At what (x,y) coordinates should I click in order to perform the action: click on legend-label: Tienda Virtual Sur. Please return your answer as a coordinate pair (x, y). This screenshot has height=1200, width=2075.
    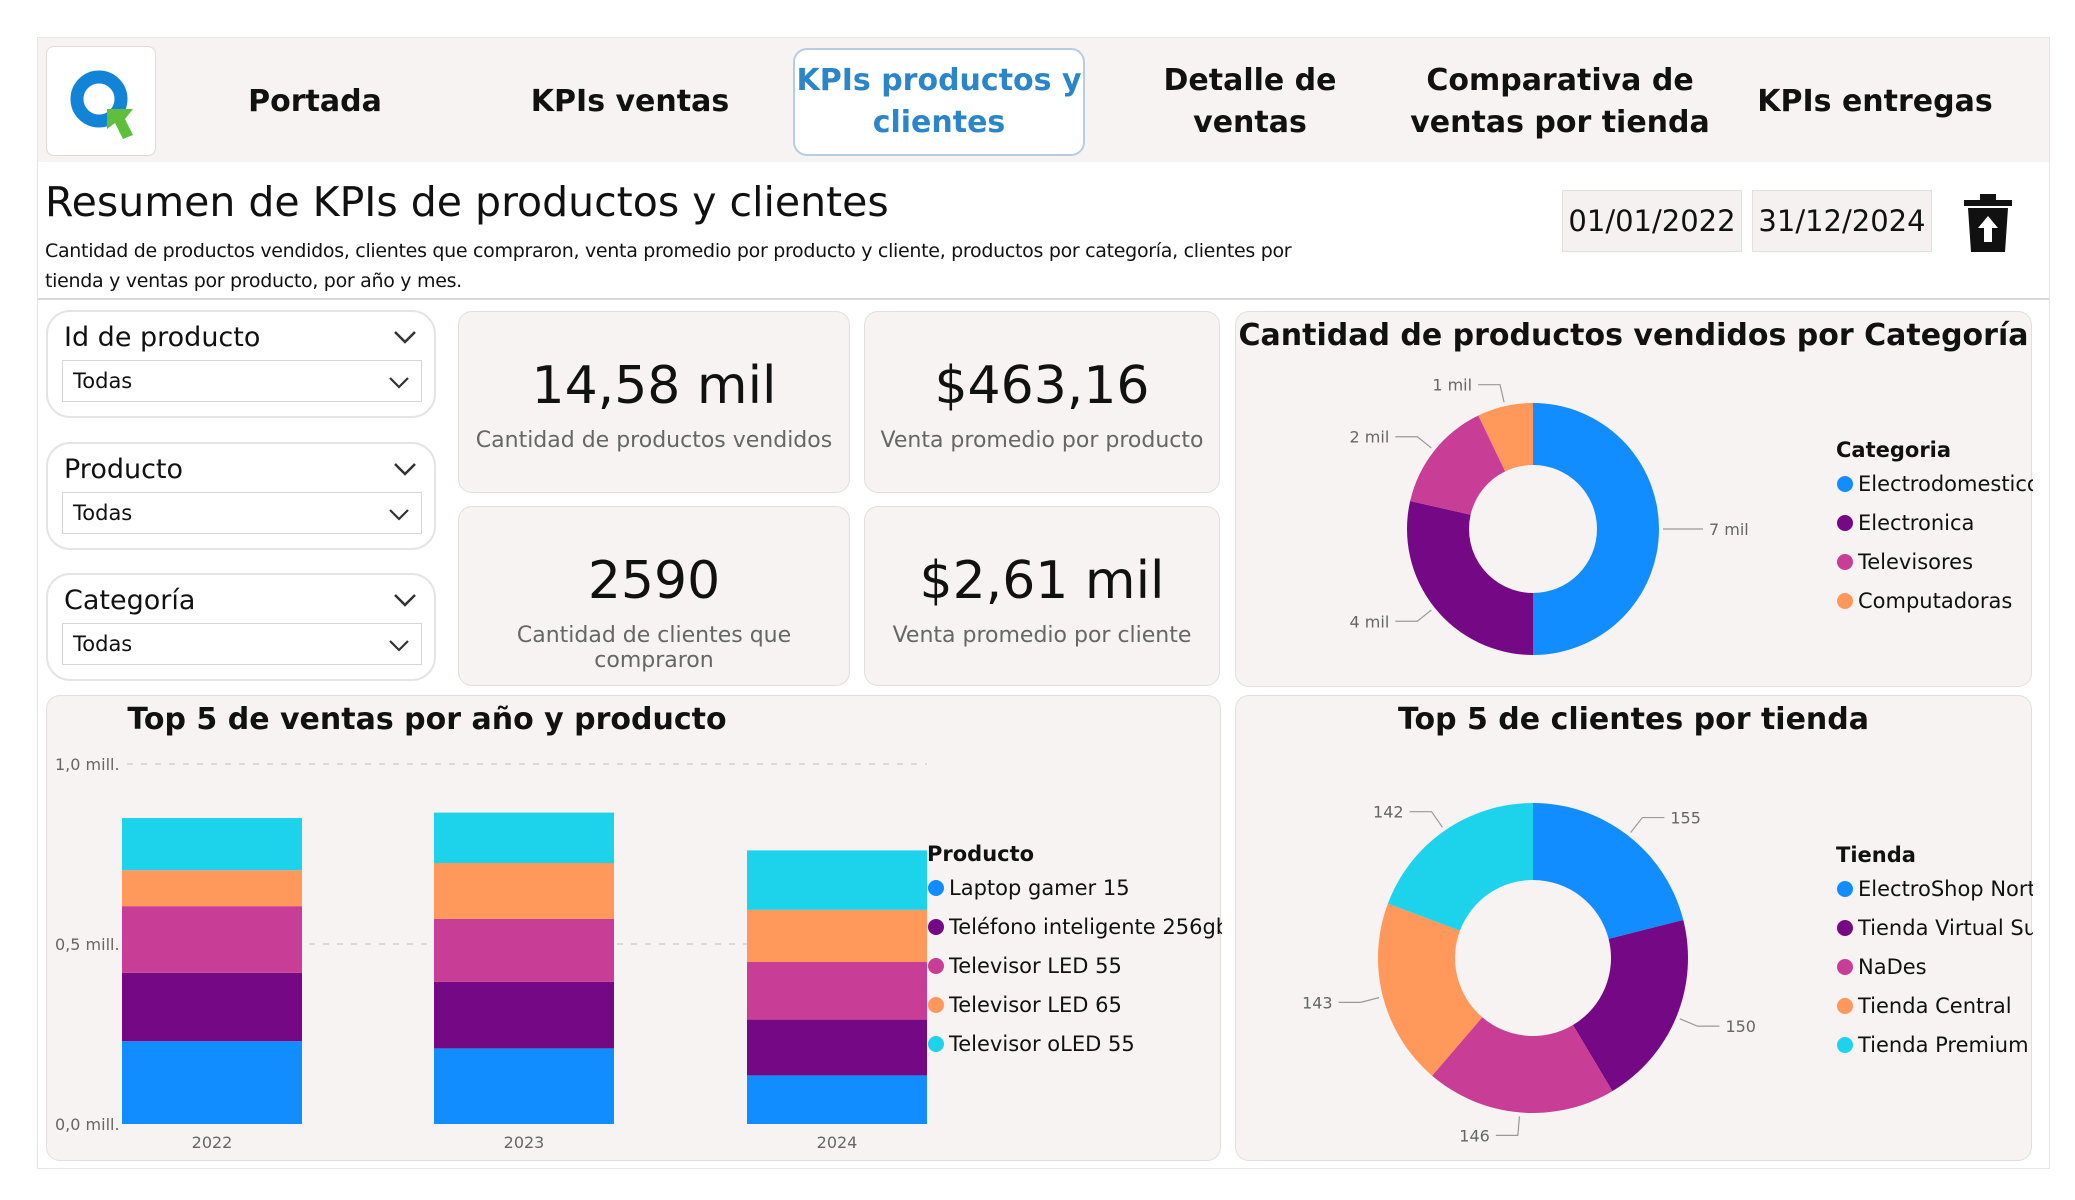
    Looking at the image, I should click on (1945, 928).